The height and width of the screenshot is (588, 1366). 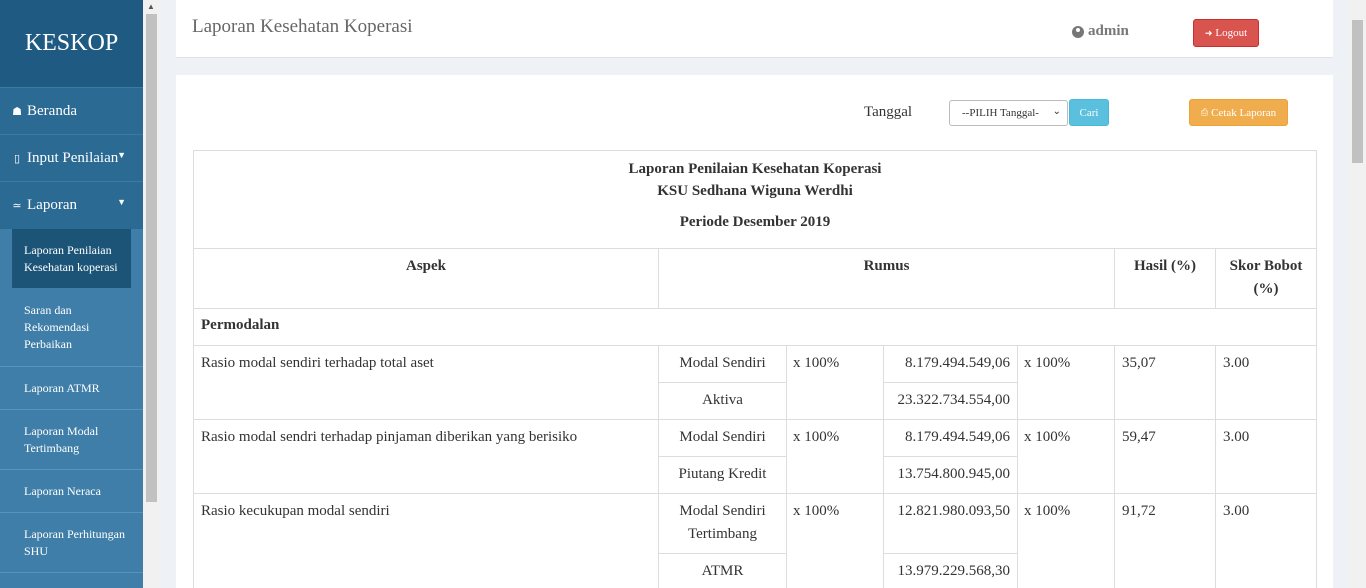 I want to click on date-label: Tanggal, so click(x=888, y=112).